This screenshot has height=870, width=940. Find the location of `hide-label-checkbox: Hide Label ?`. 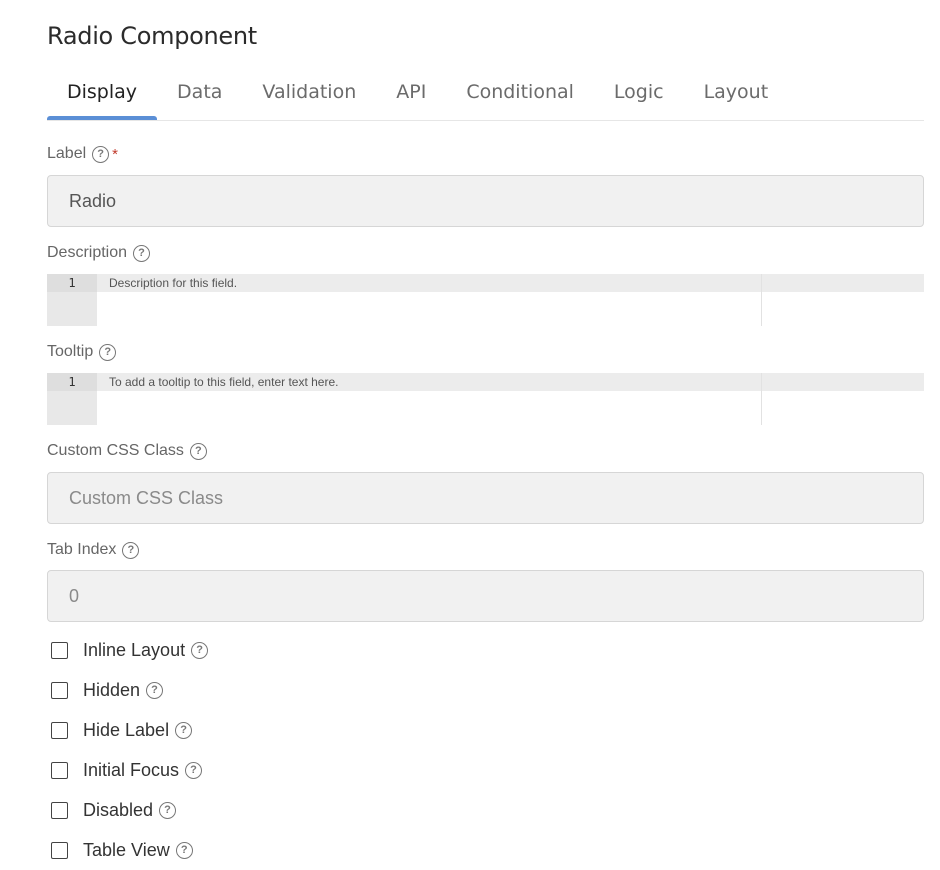

hide-label-checkbox: Hide Label ? is located at coordinates (122, 730).